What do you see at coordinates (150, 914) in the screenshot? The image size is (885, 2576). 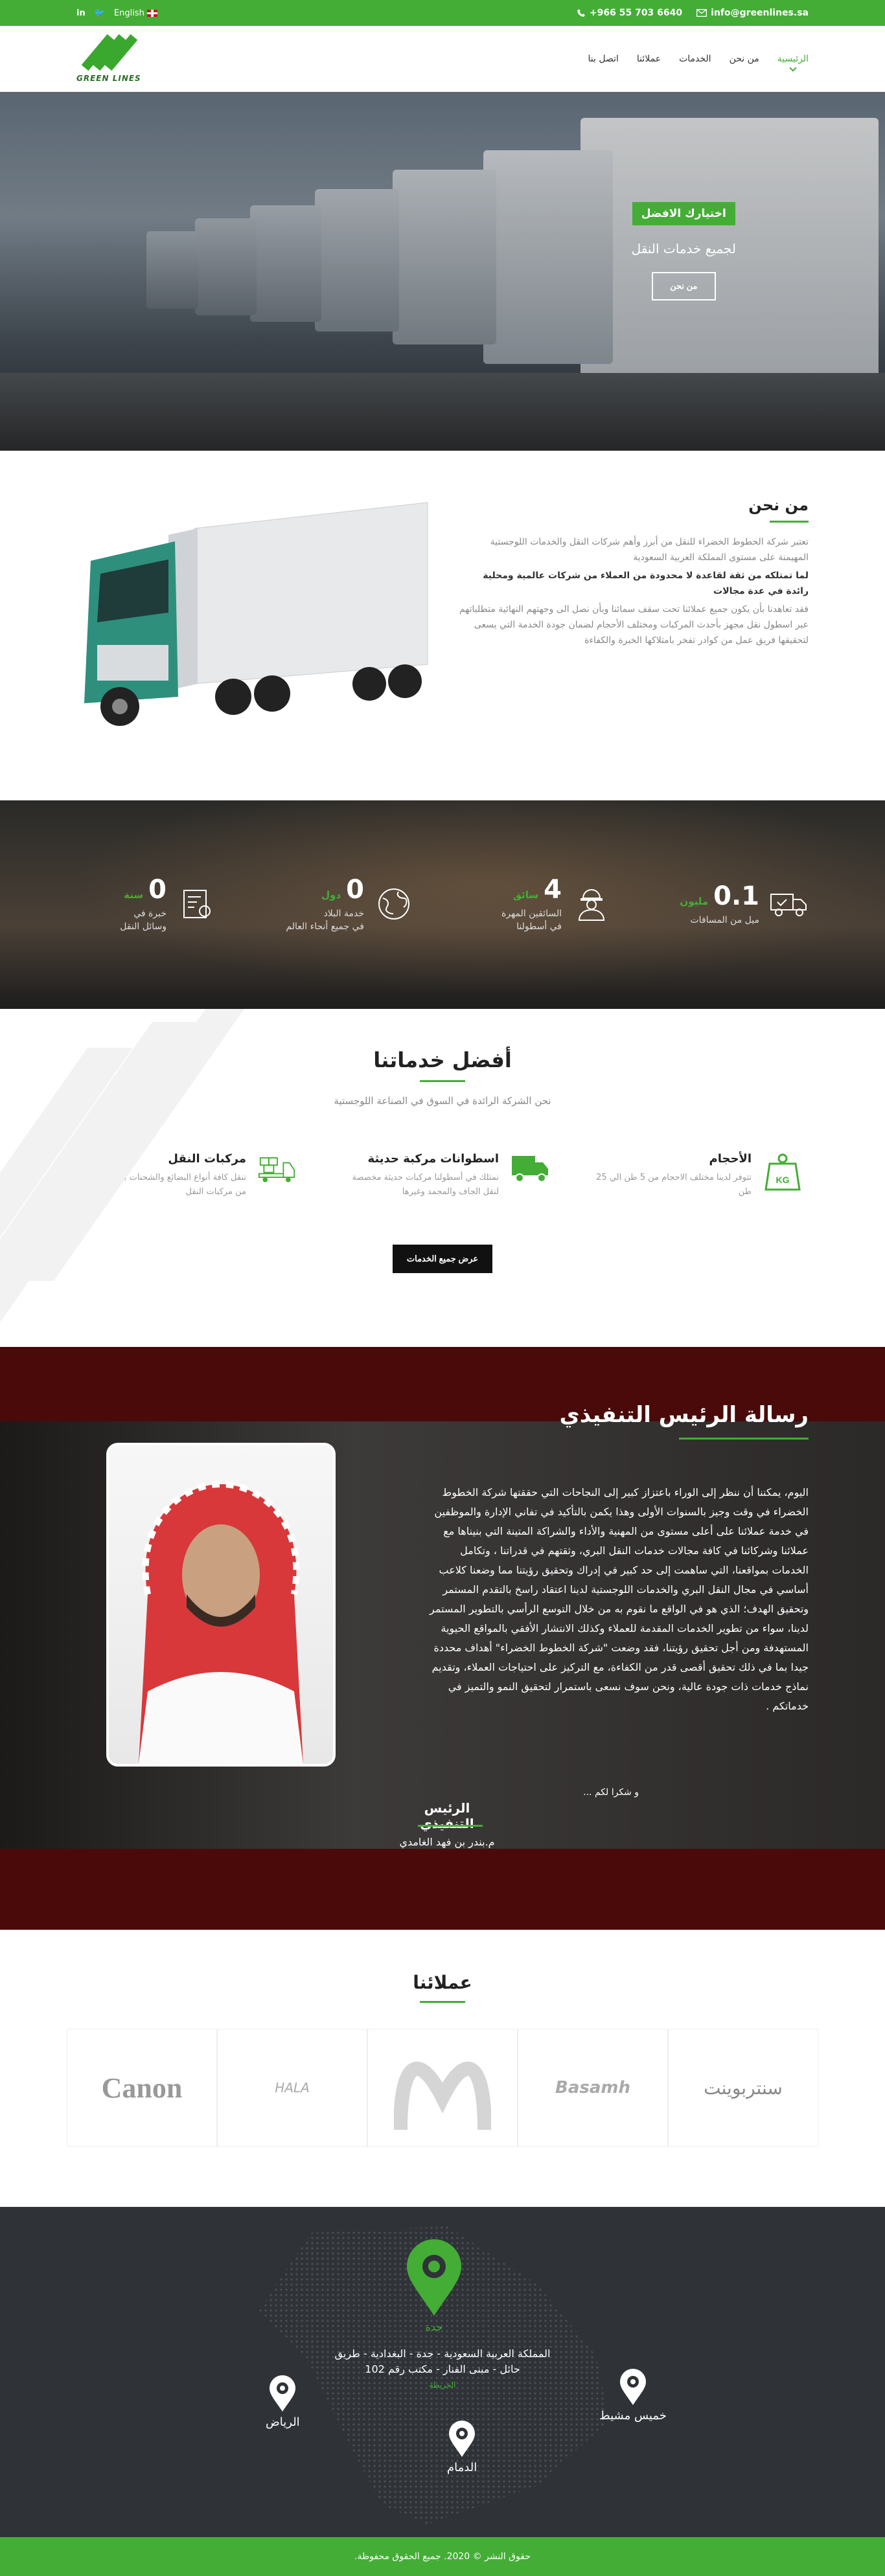 I see `stat-experience-label-1: خبرة في` at bounding box center [150, 914].